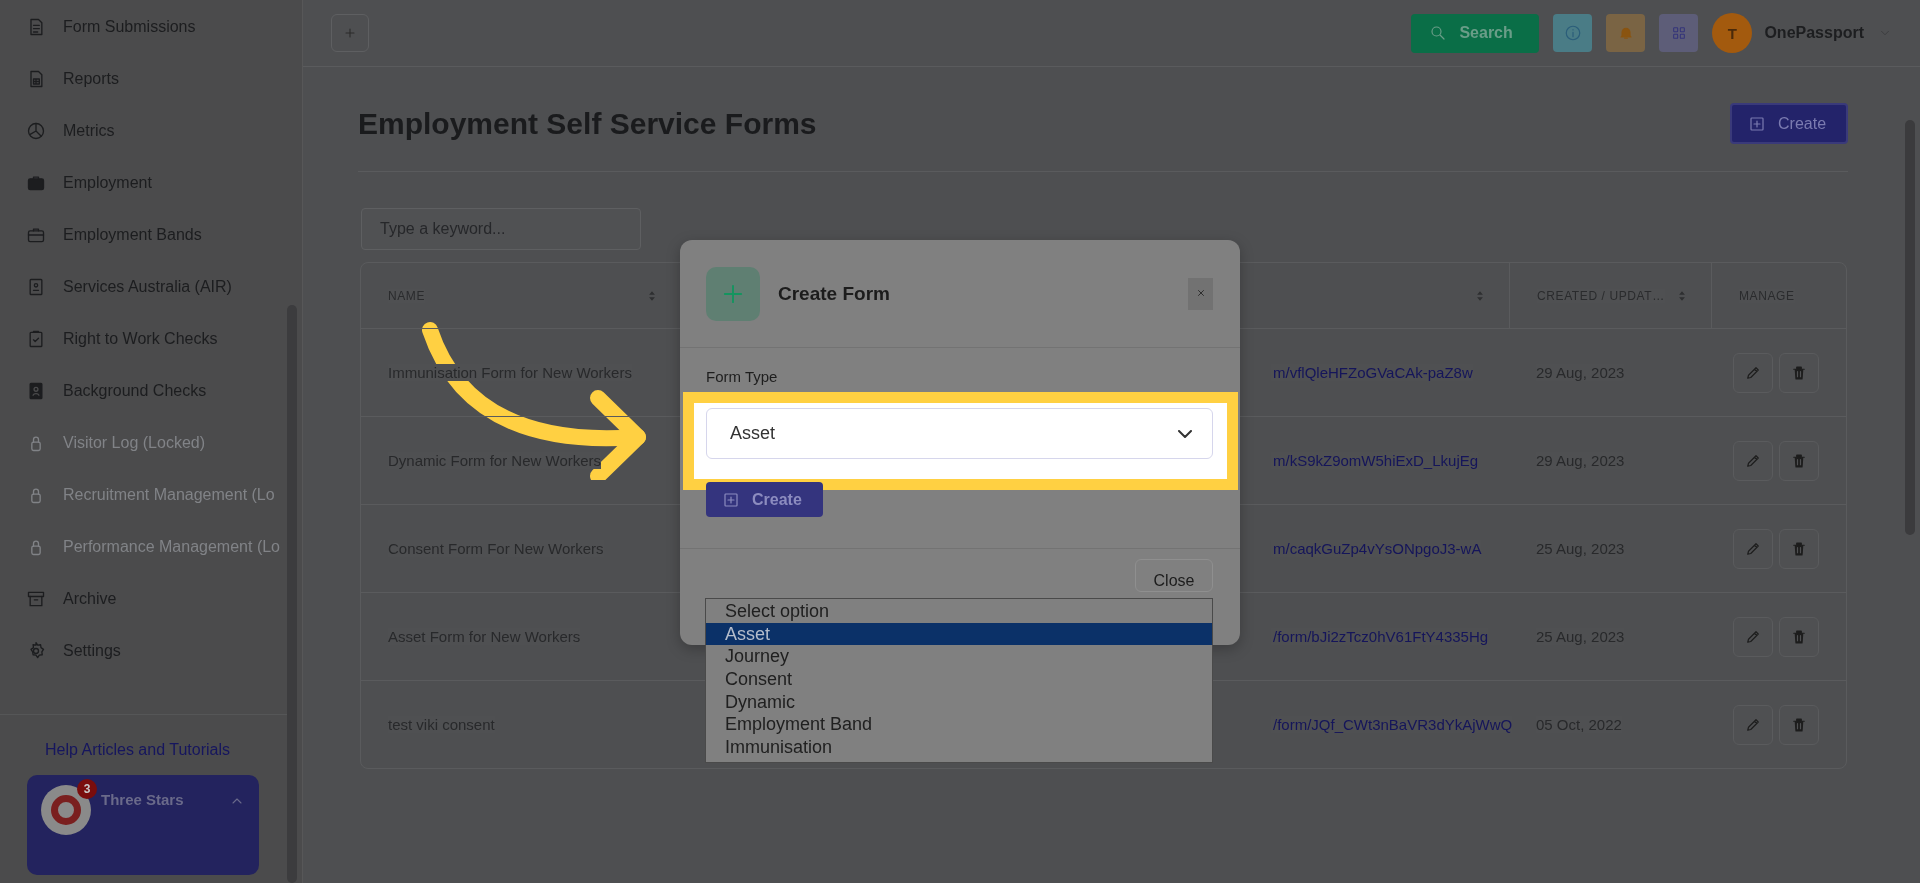  Describe the element at coordinates (959, 747) in the screenshot. I see `dropdown-option: Immunisation` at that location.